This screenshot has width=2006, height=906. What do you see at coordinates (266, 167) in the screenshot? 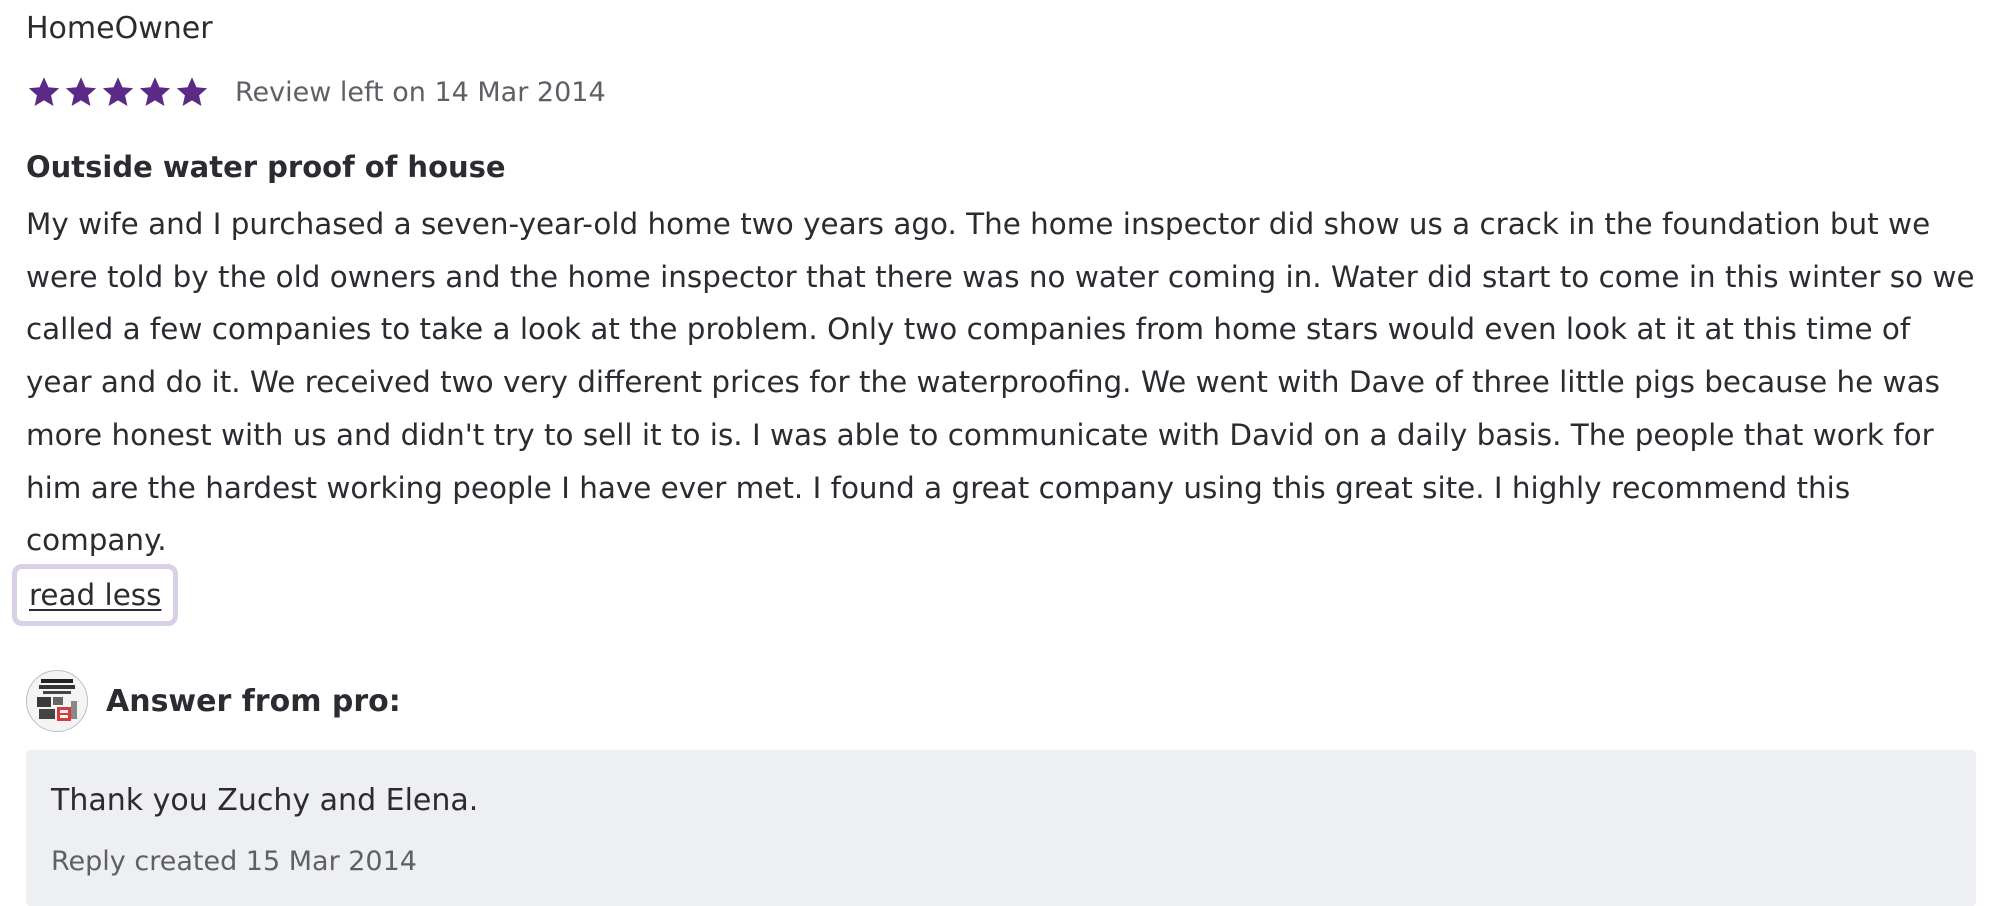
I see `review-title: Outside water proof of house` at bounding box center [266, 167].